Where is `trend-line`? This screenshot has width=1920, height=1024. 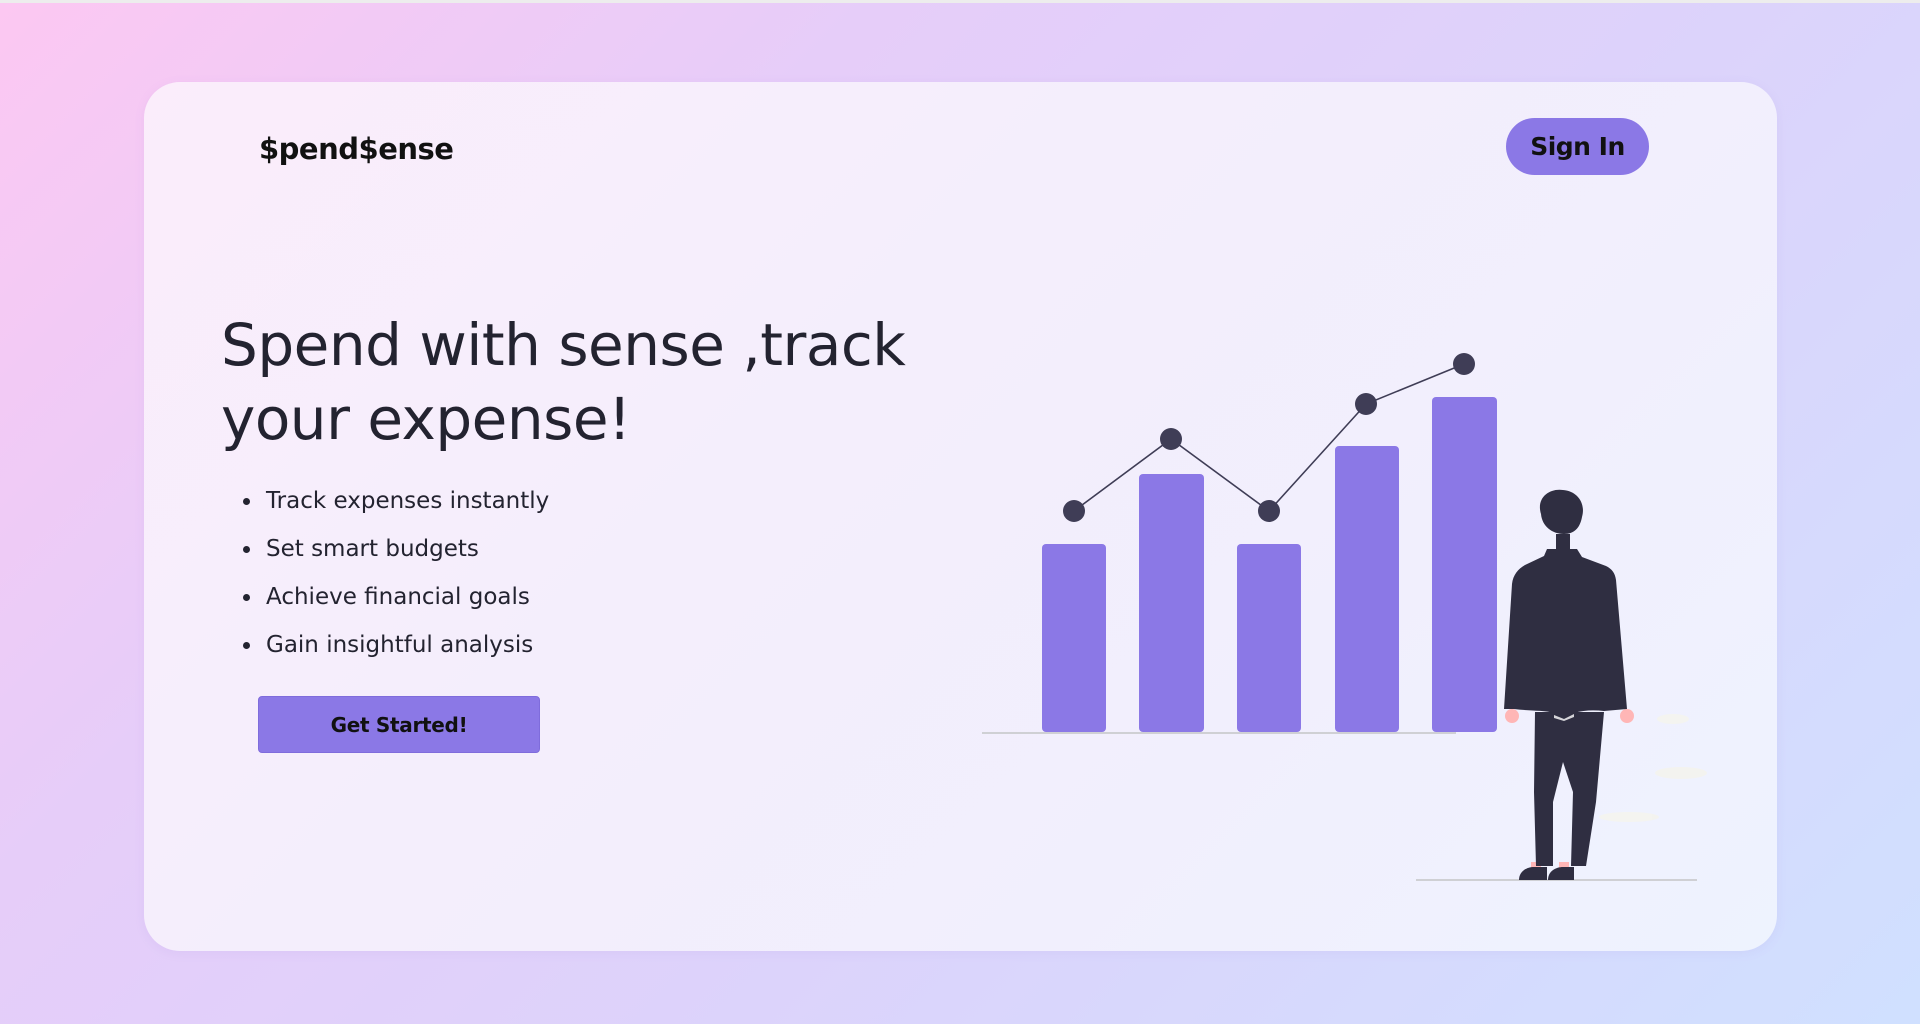
trend-line is located at coordinates (1269, 438).